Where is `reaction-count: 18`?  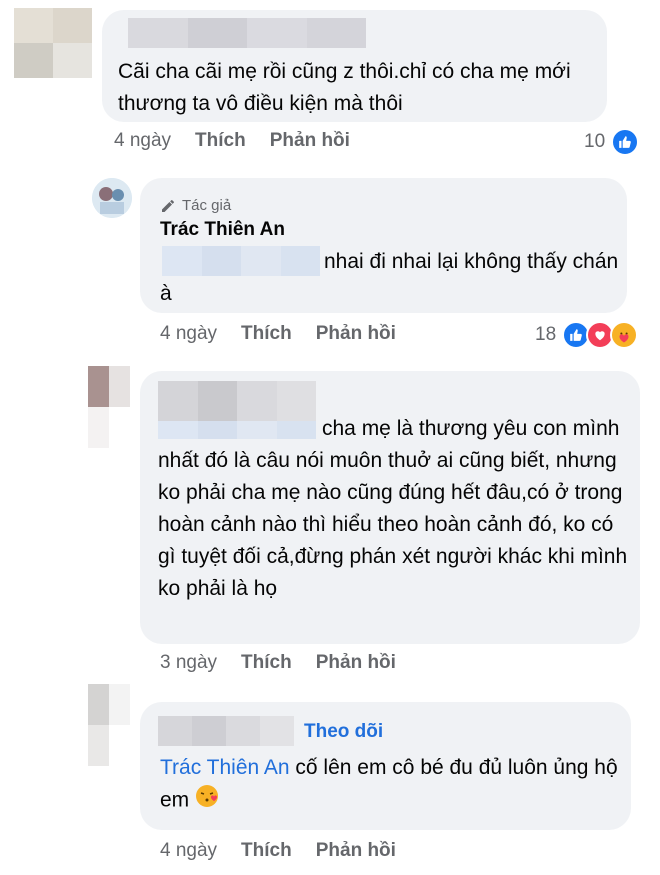 reaction-count: 18 is located at coordinates (546, 334).